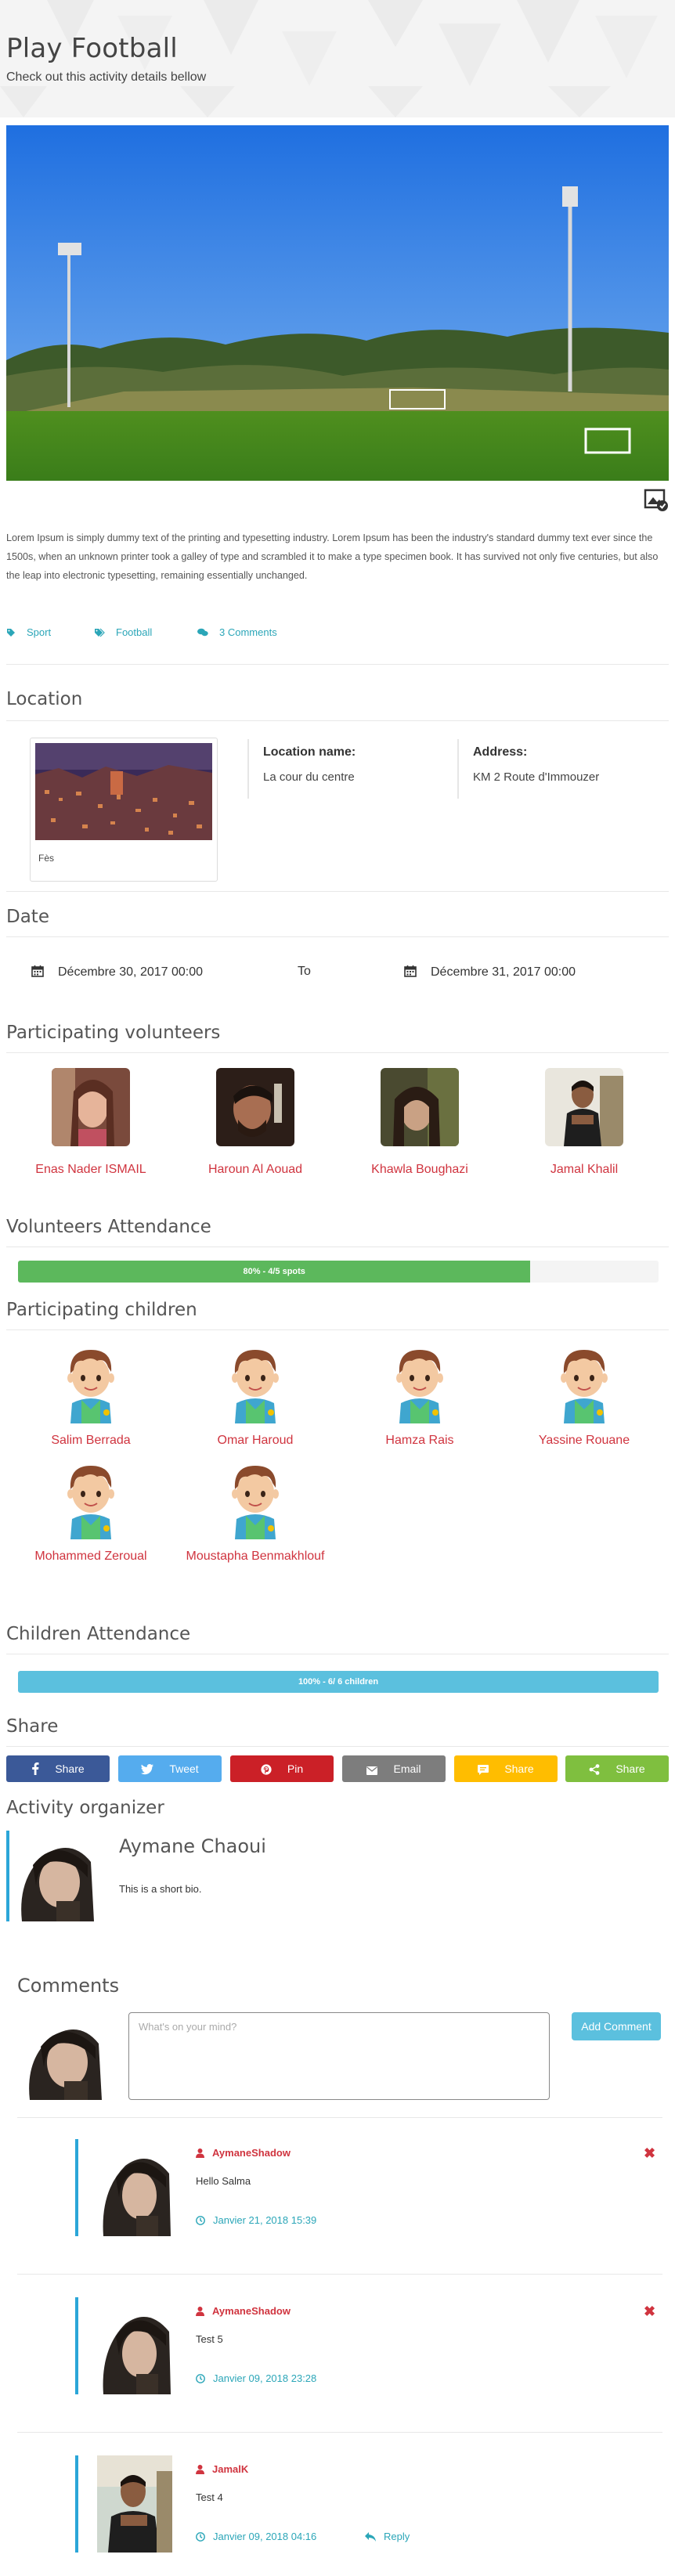 Image resolution: width=675 pixels, height=2576 pixels. Describe the element at coordinates (338, 1682) in the screenshot. I see `children-attendance-fill: 100% - 6/ 6 children` at that location.